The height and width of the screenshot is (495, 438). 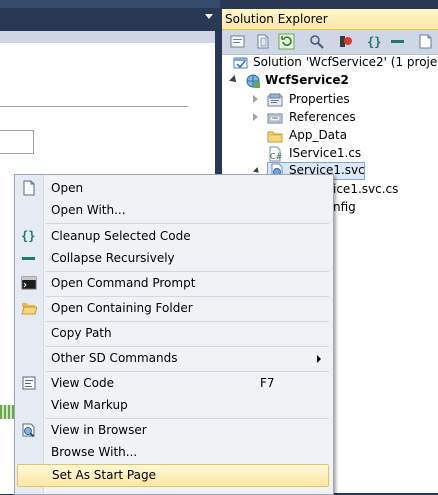 What do you see at coordinates (123, 283) in the screenshot?
I see `menu-item-label: Open Command Prompt` at bounding box center [123, 283].